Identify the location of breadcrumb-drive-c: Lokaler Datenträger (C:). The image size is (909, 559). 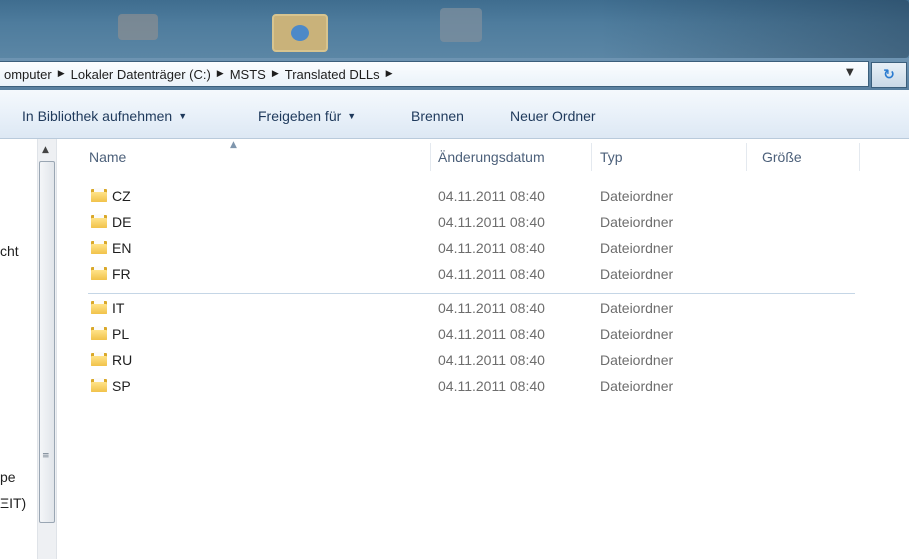
(141, 74).